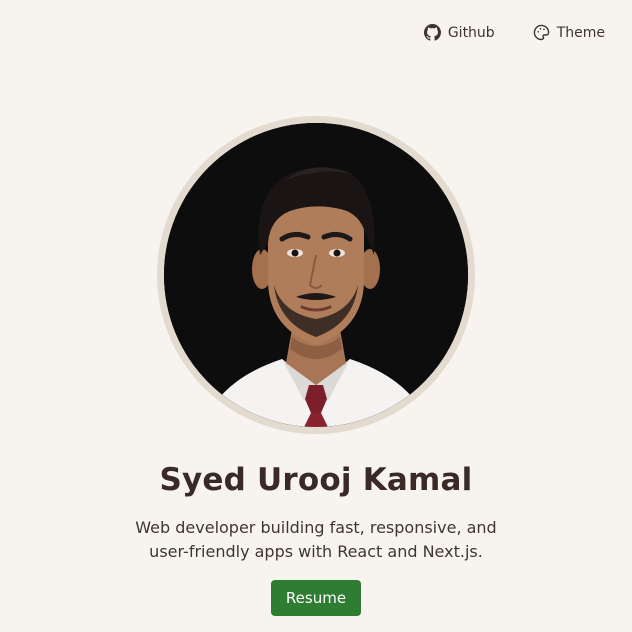 The height and width of the screenshot is (632, 632). I want to click on theme-toggle: Theme, so click(569, 32).